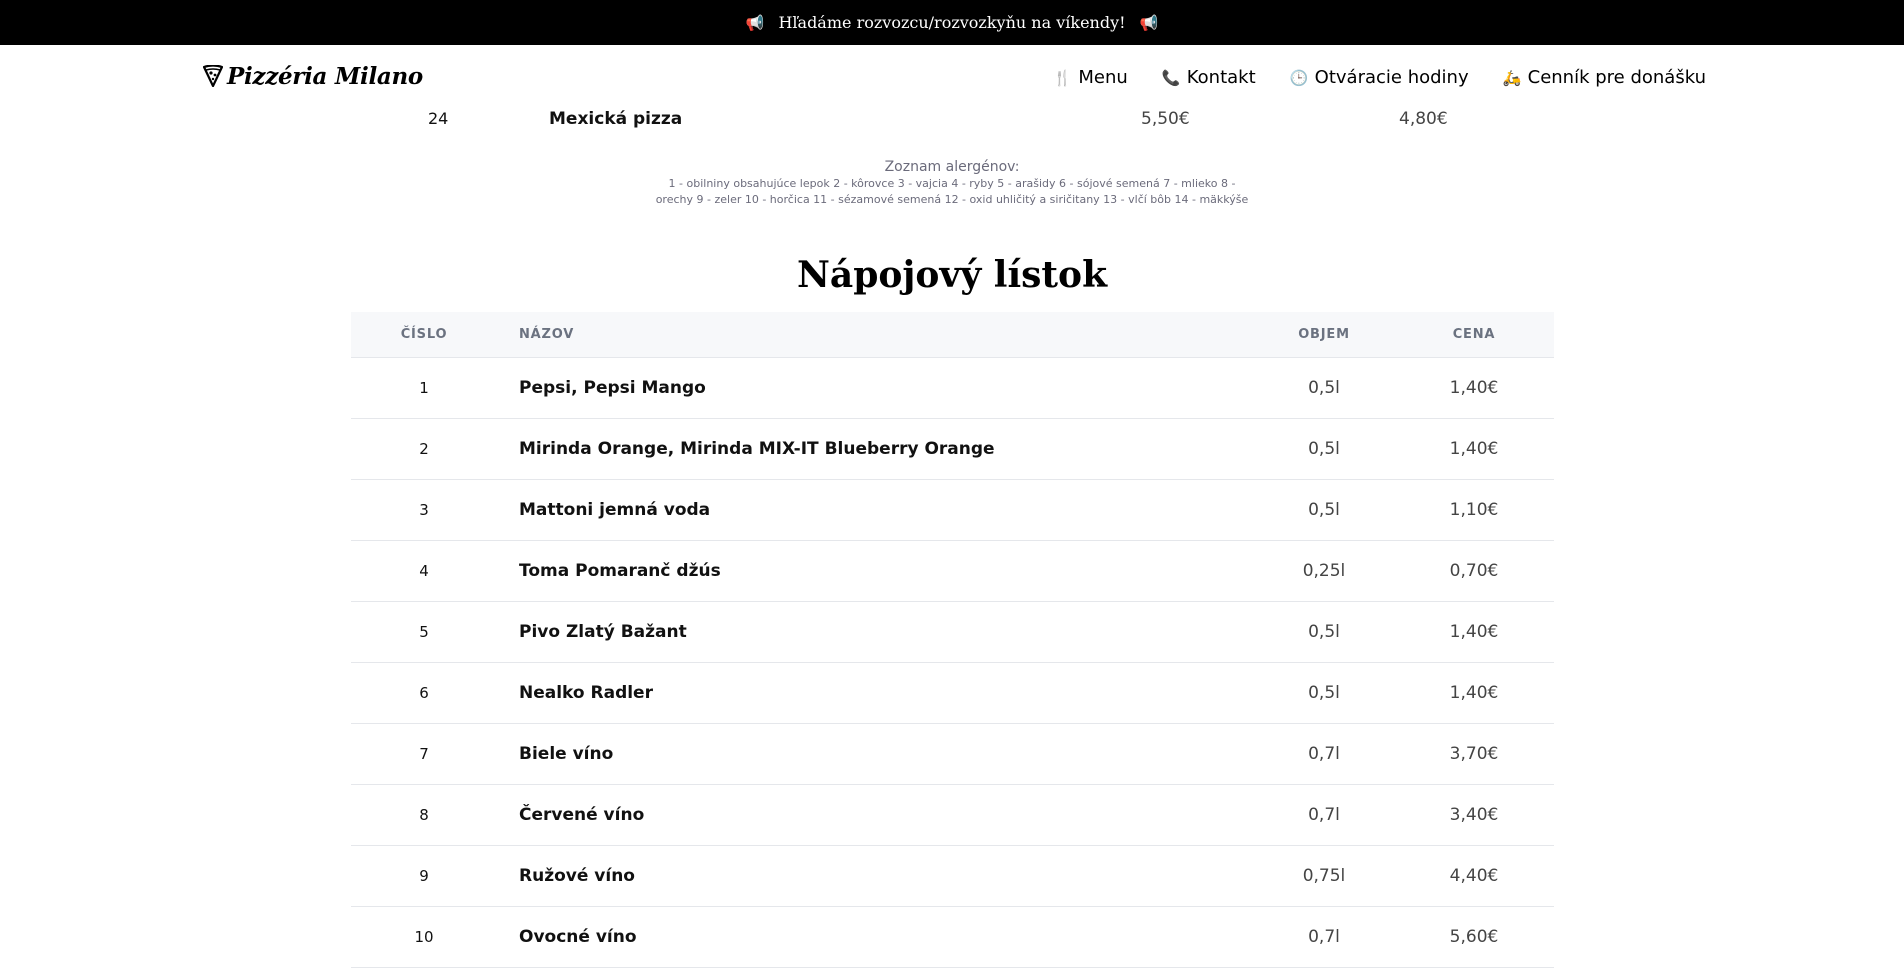 The width and height of the screenshot is (1904, 977). What do you see at coordinates (1324, 334) in the screenshot?
I see `column-header-volume: OBJEM` at bounding box center [1324, 334].